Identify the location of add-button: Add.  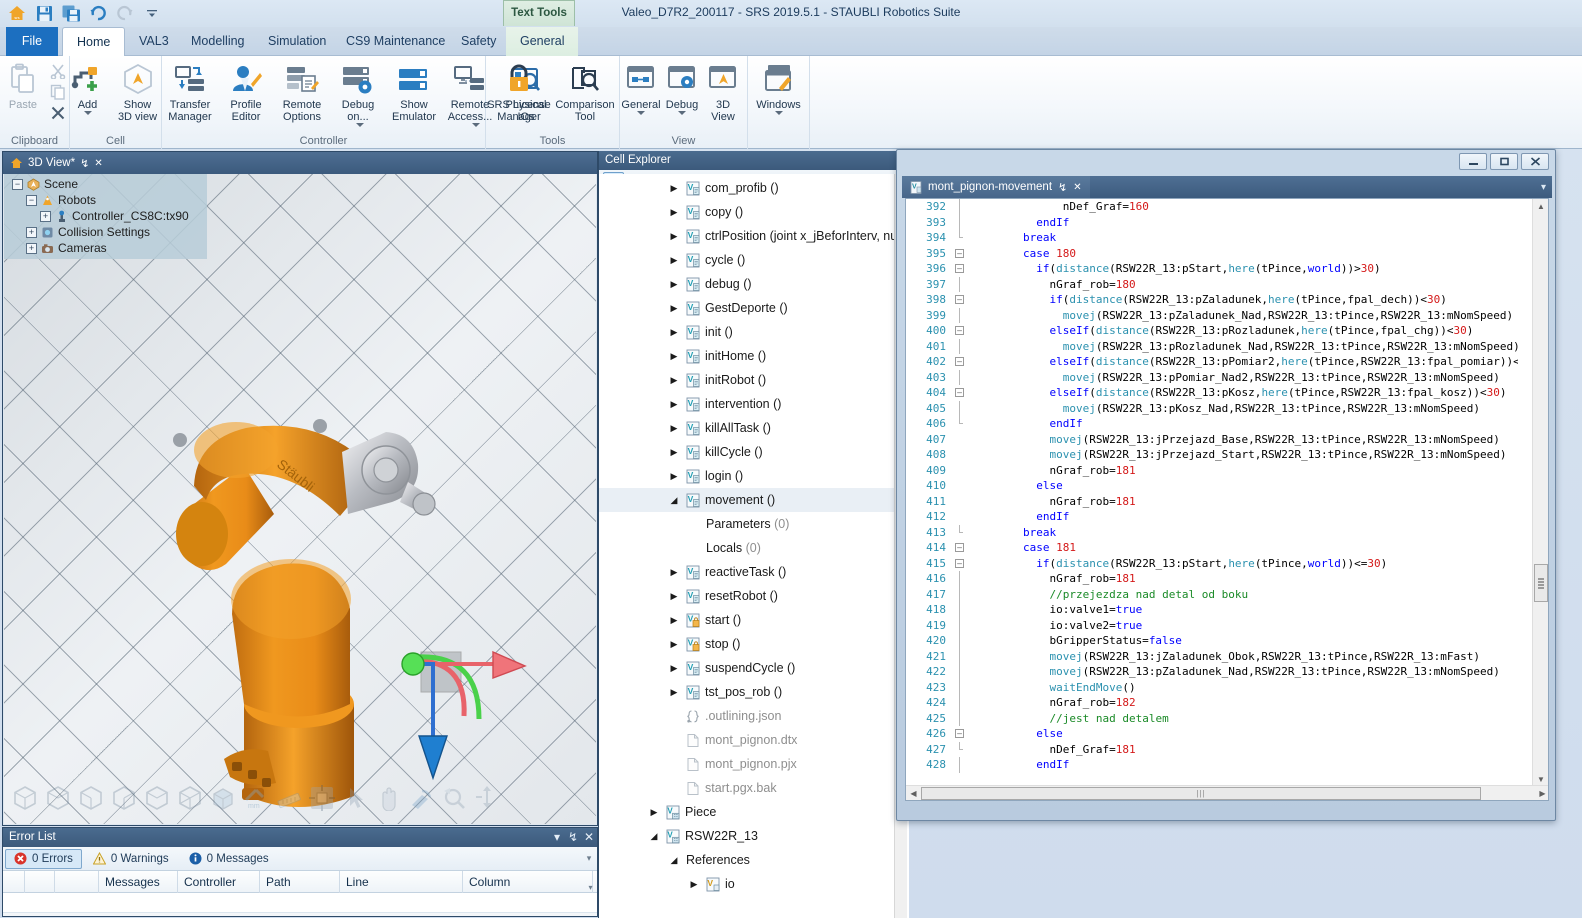
(88, 95).